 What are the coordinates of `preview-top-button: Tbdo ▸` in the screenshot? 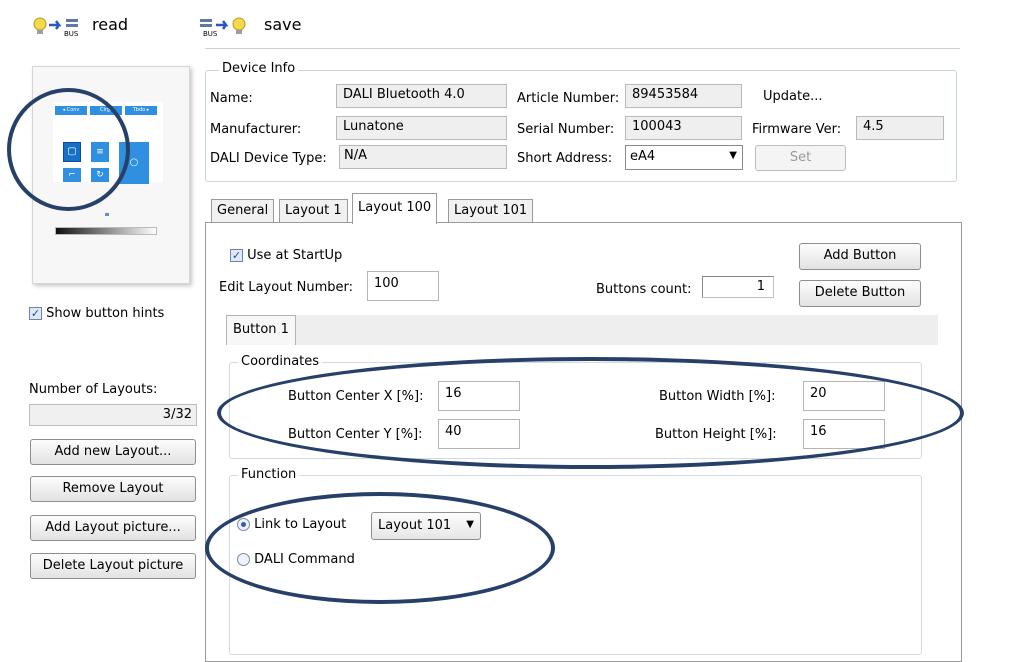 It's located at (141, 110).